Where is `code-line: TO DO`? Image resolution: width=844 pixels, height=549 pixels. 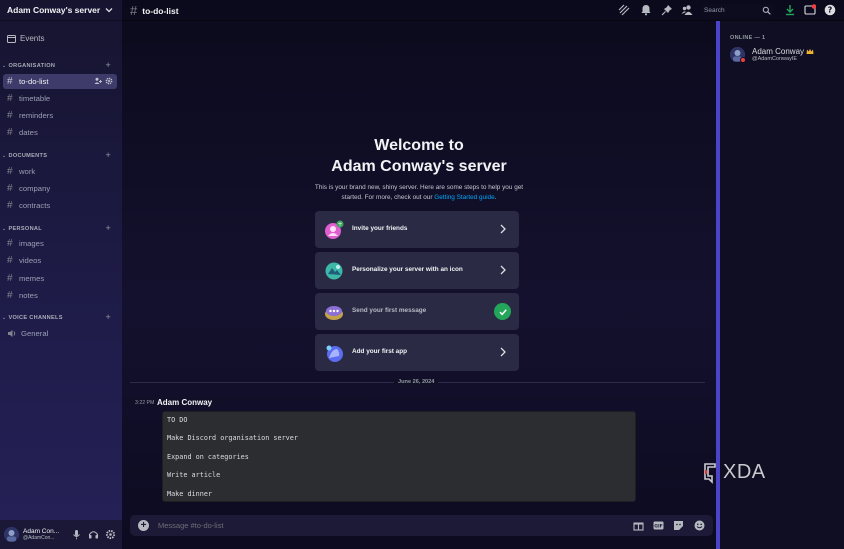
code-line: TO DO is located at coordinates (177, 420).